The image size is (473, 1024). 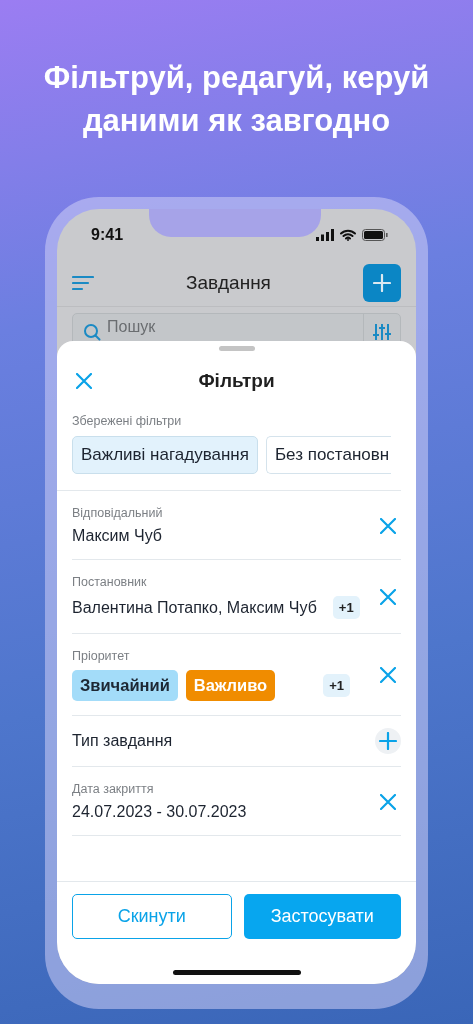 I want to click on wifi-icon, so click(x=348, y=235).